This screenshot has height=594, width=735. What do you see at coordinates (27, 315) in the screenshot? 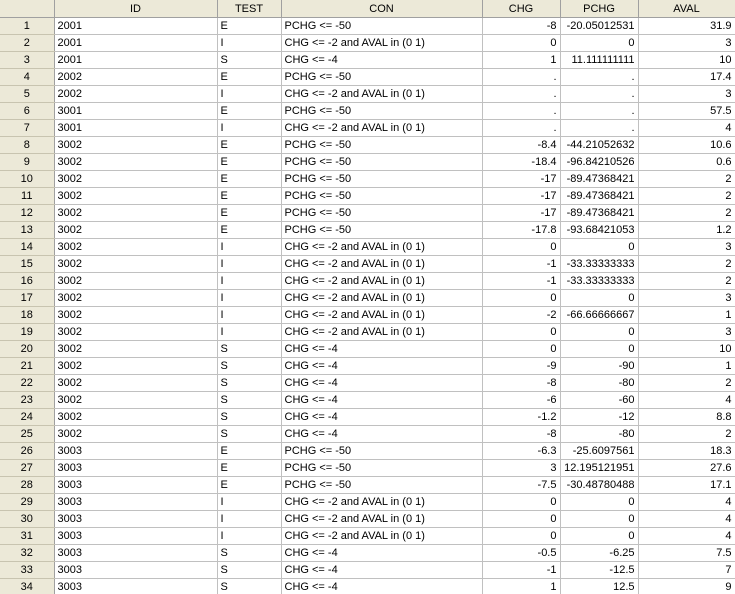
I see `row-number-cell: 18` at bounding box center [27, 315].